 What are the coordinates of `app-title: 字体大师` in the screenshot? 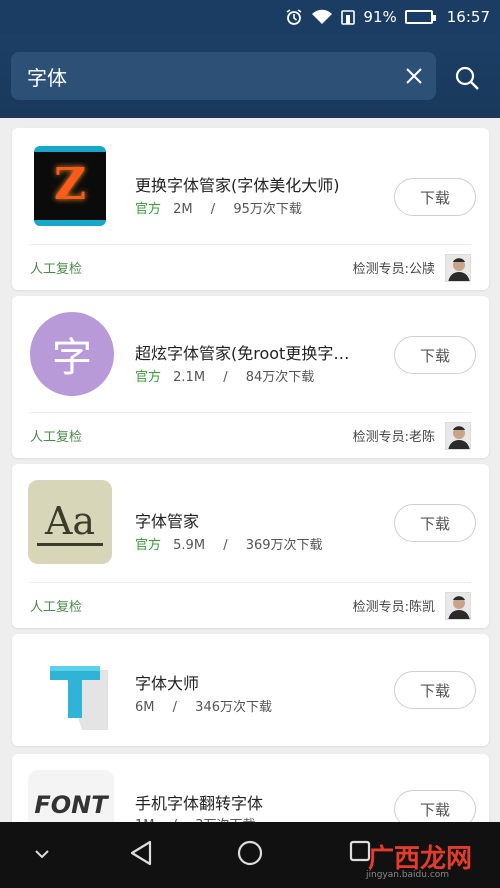 It's located at (167, 683).